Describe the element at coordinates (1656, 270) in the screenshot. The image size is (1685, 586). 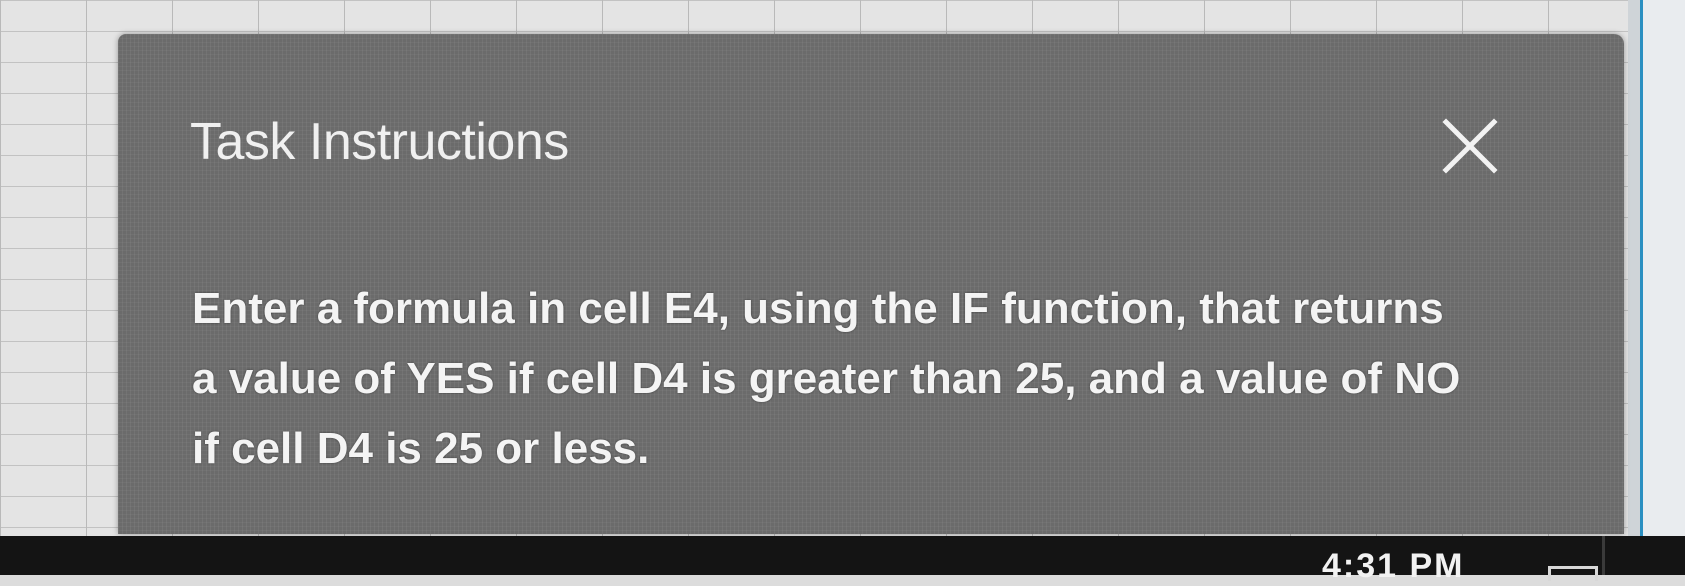
I see `window-right-edge` at that location.